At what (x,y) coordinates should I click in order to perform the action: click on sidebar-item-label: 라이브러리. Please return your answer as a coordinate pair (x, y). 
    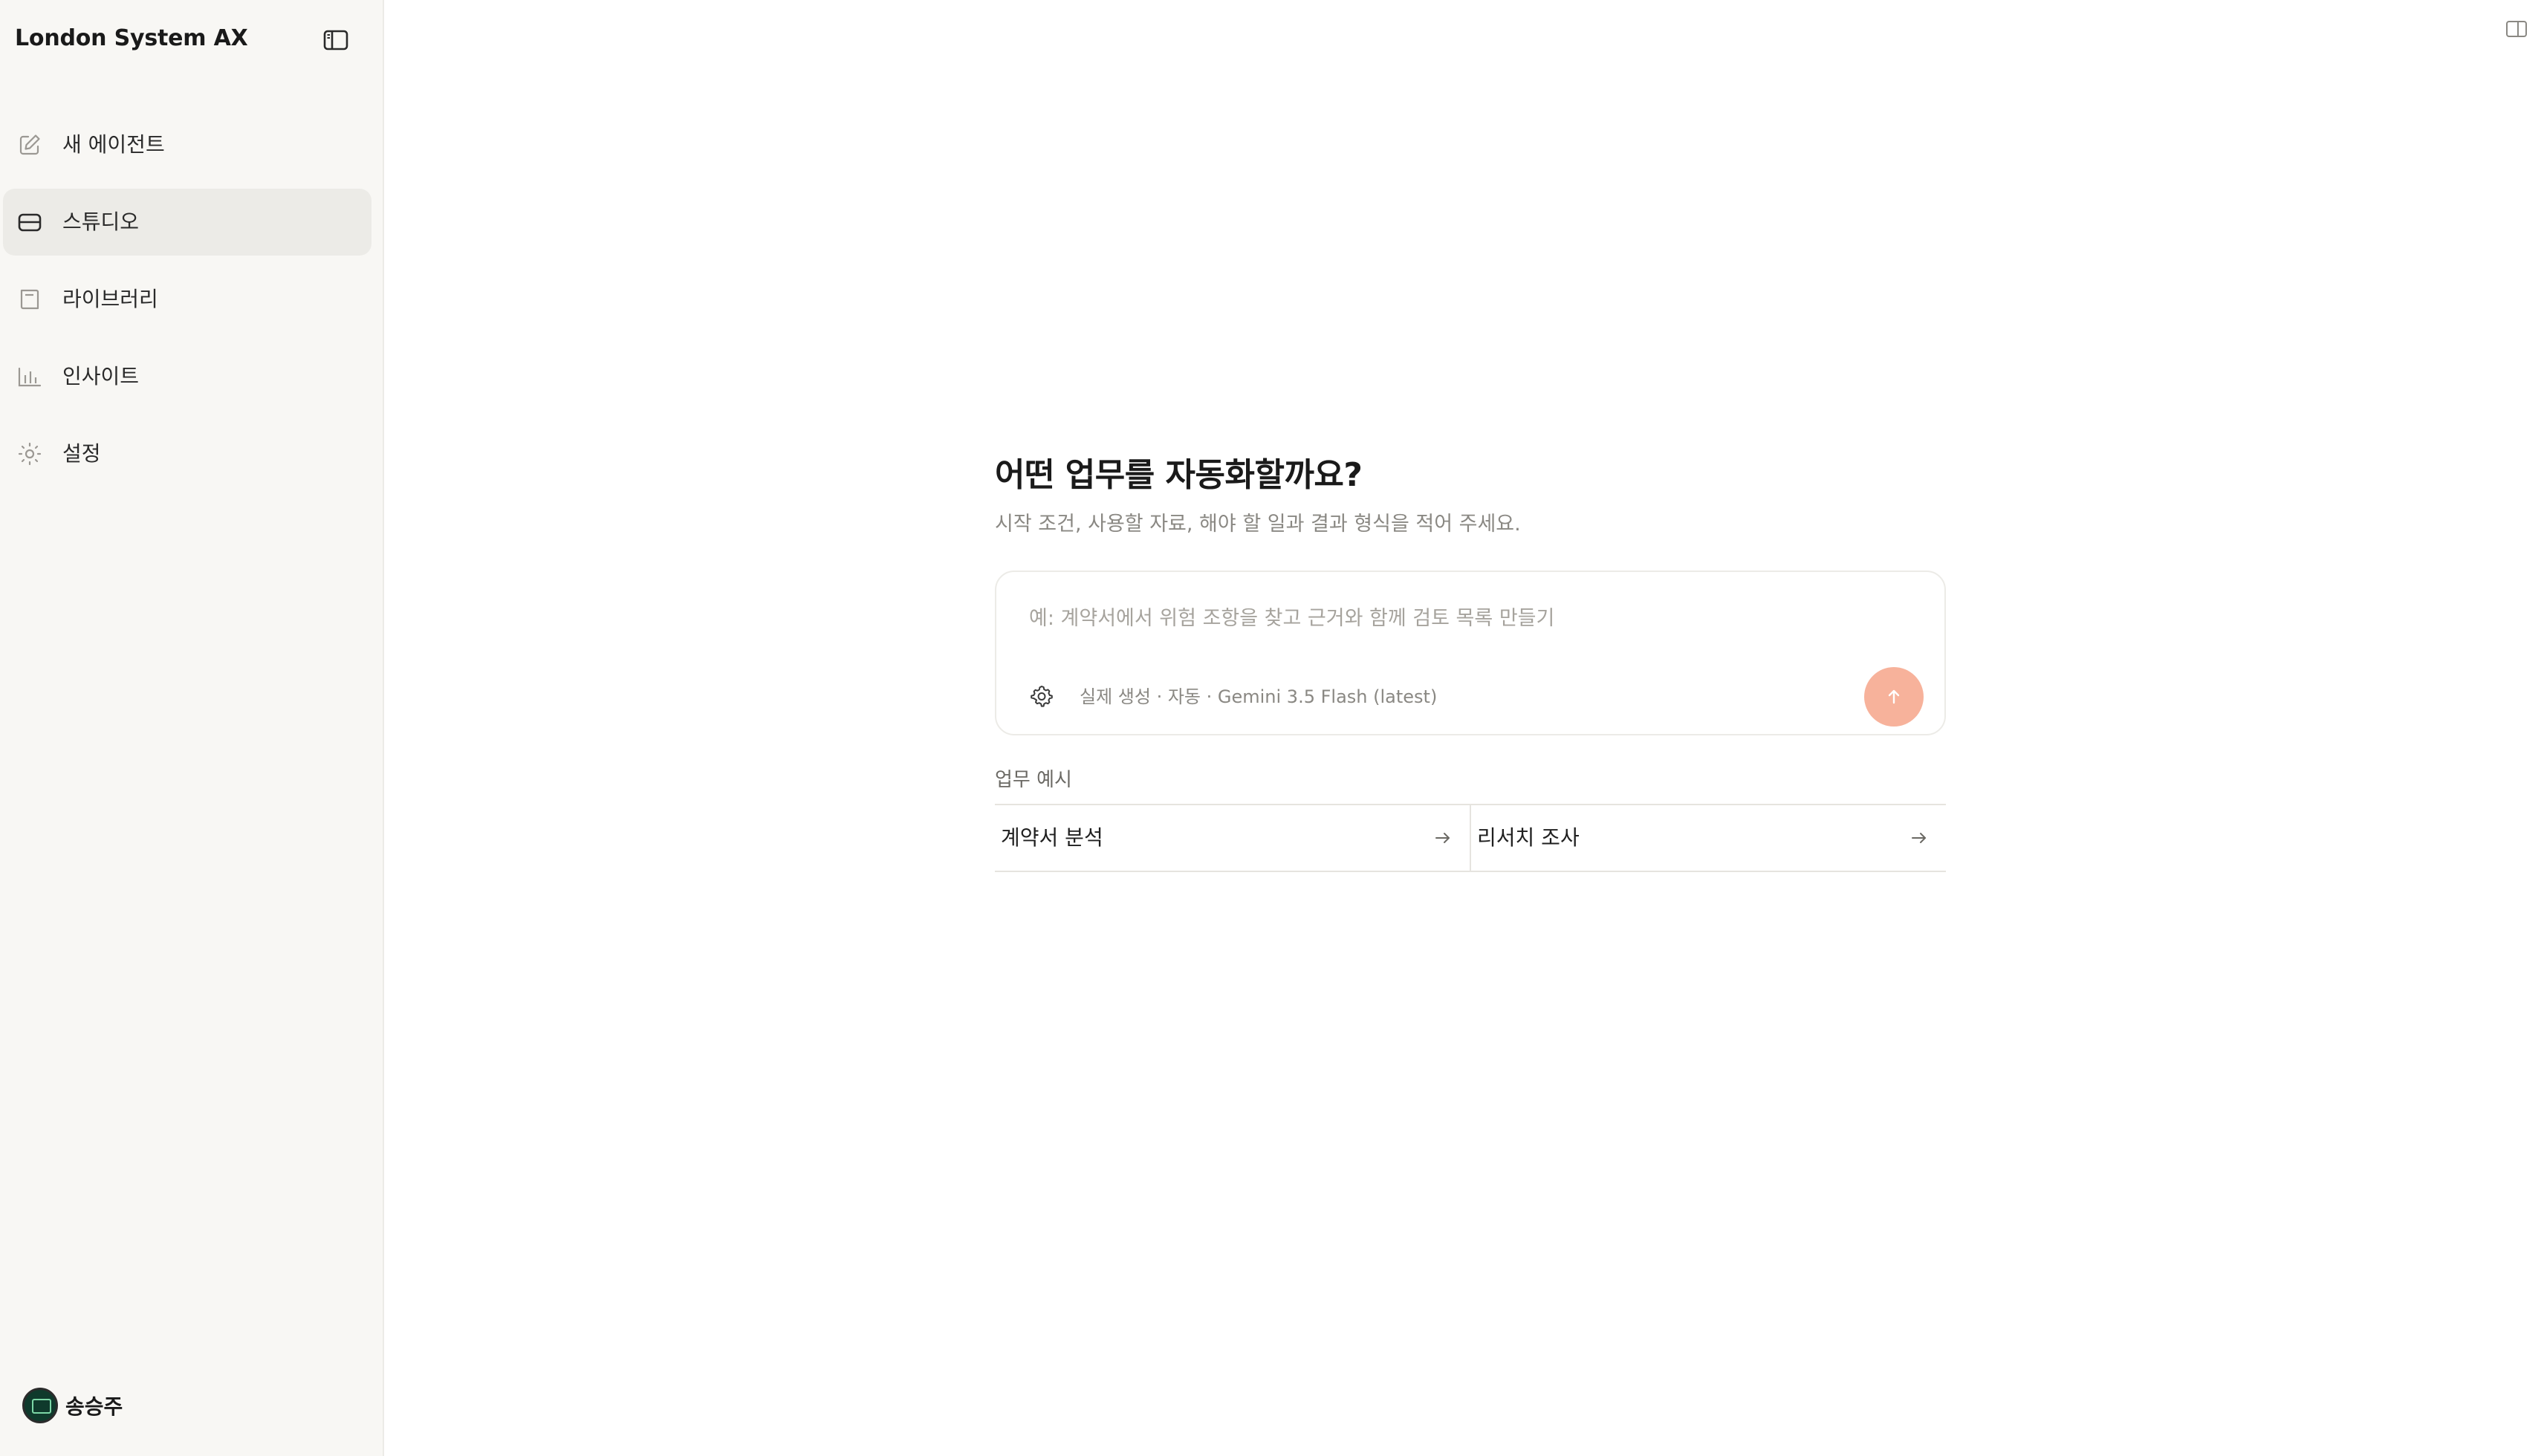
    Looking at the image, I should click on (110, 299).